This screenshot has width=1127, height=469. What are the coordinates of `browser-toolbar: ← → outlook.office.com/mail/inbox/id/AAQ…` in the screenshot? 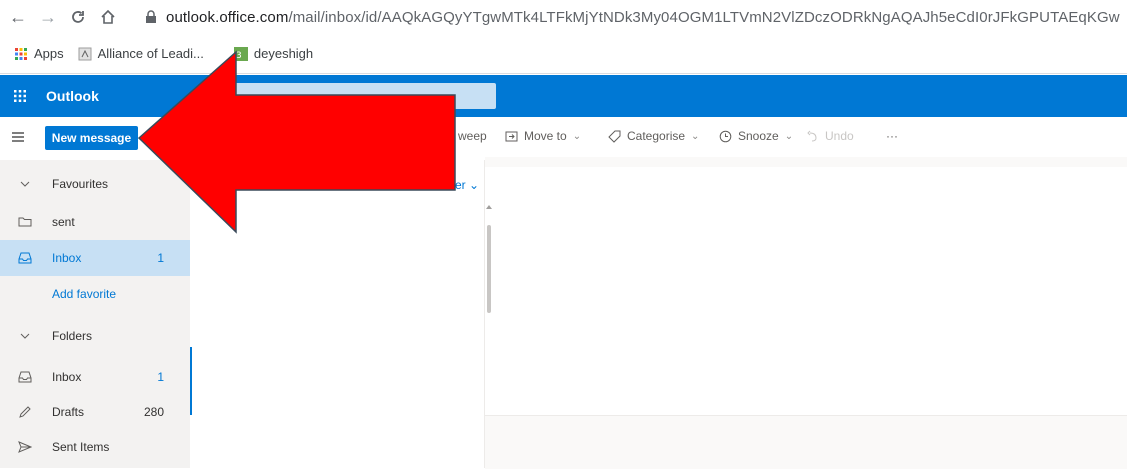 It's located at (563, 17).